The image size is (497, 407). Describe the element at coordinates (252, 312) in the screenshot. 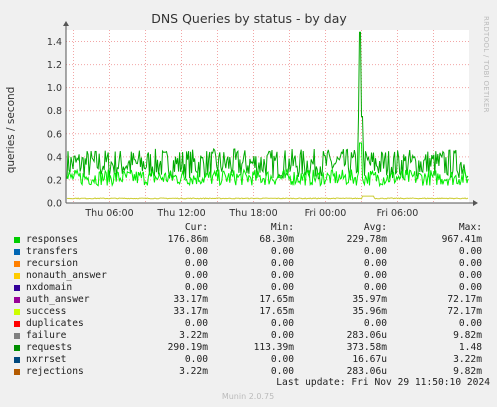

I see `legend-row: success 33.17m 17.65m 35.96m 72.17m` at that location.